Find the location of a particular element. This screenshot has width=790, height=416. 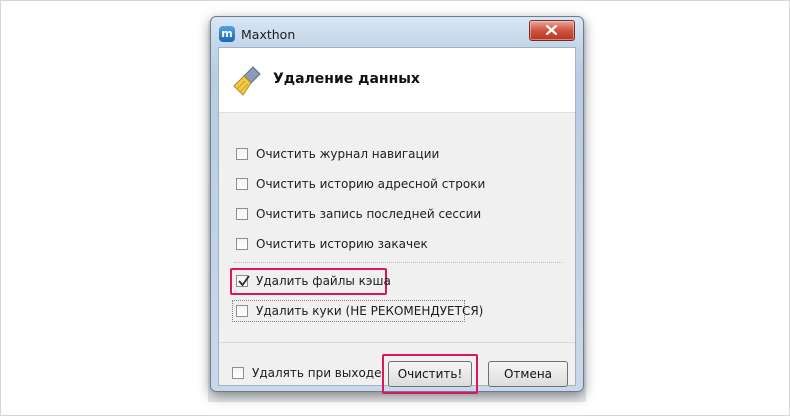

close-icon is located at coordinates (551, 30).